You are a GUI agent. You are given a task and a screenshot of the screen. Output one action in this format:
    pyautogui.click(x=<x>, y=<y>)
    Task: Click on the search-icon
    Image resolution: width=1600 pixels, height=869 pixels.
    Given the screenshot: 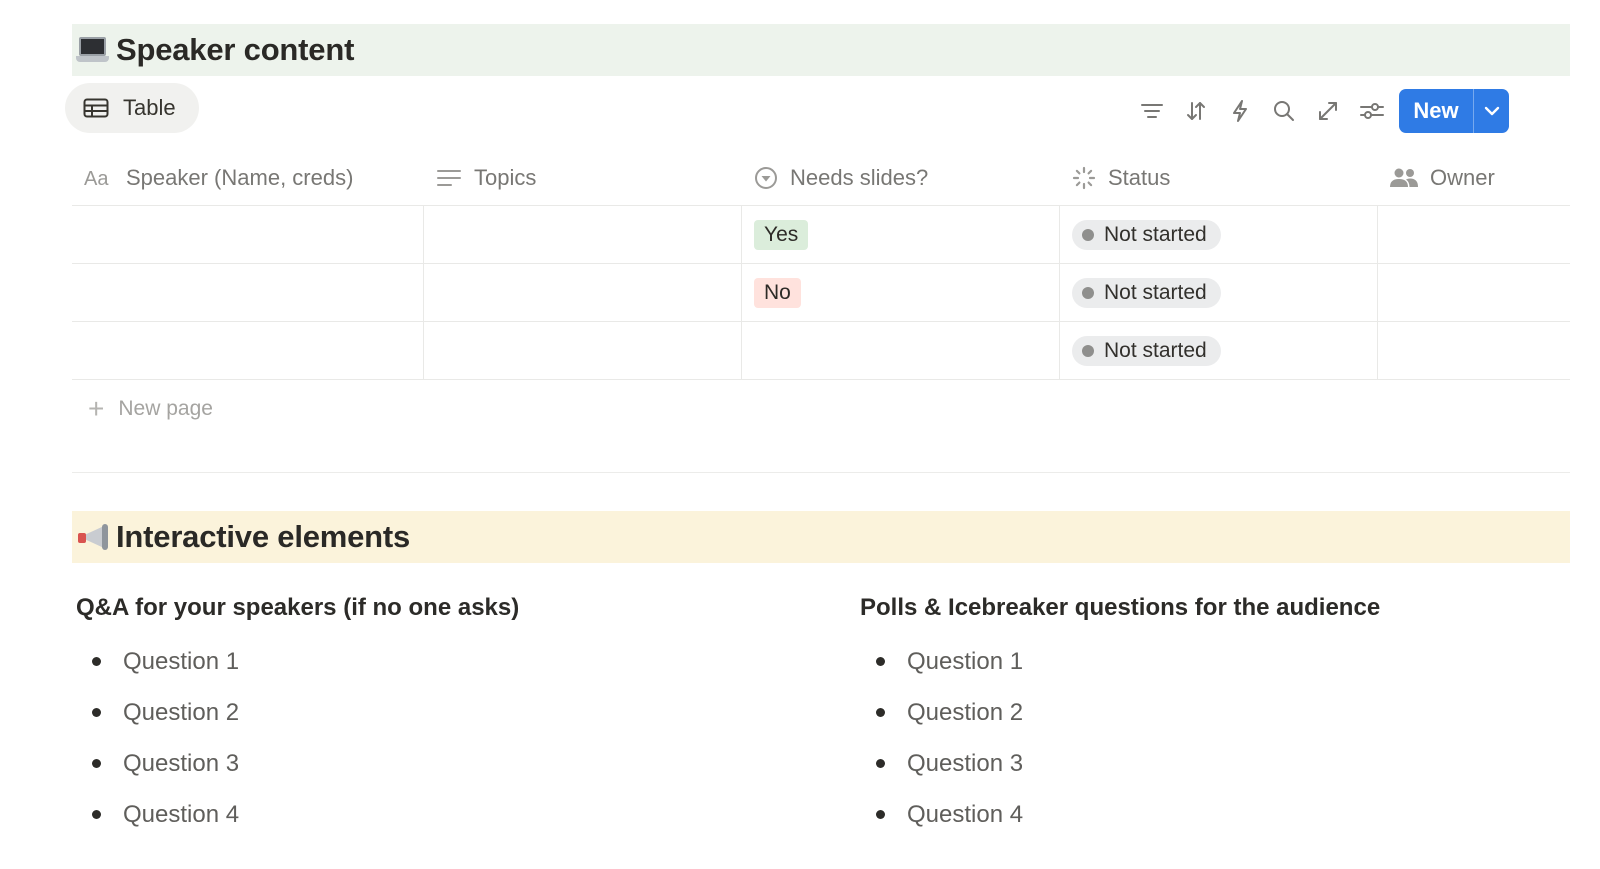 What is the action you would take?
    pyautogui.click(x=1284, y=111)
    